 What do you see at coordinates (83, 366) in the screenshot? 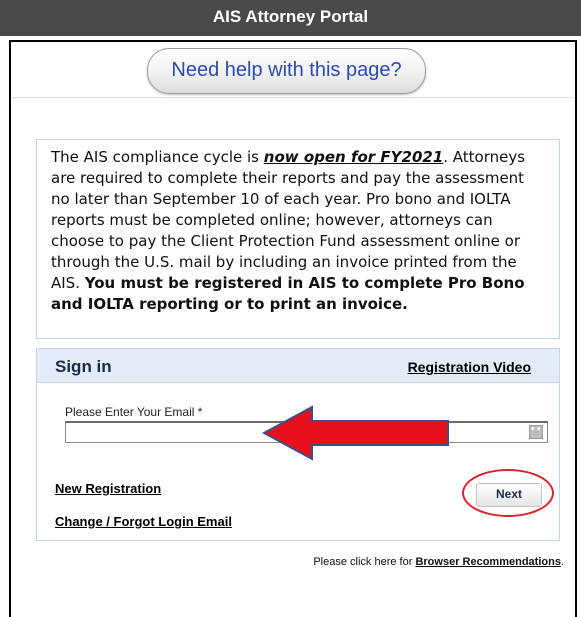
I see `signin-title: Sign in` at bounding box center [83, 366].